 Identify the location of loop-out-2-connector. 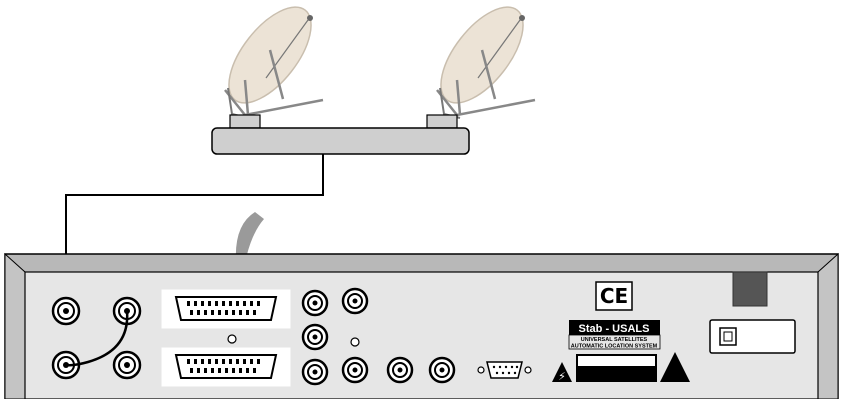
(127, 365).